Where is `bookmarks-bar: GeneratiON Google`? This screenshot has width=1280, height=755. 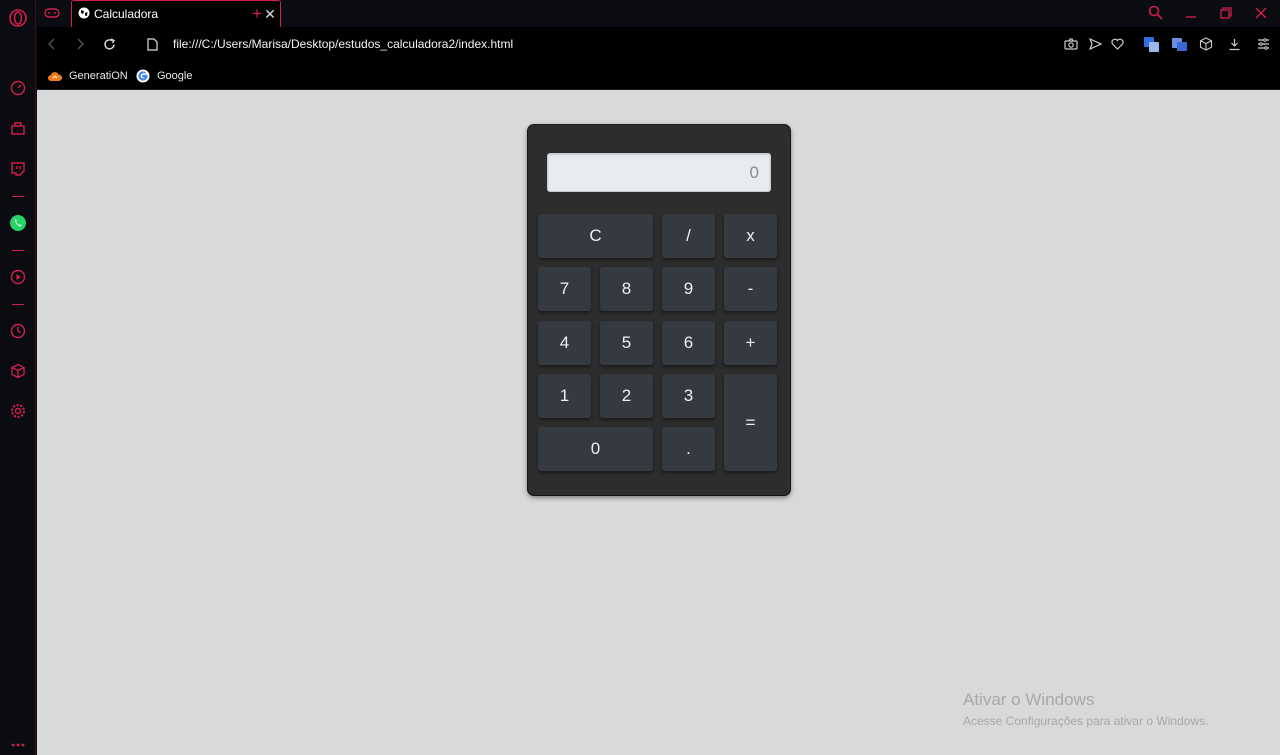 bookmarks-bar: GeneratiON Google is located at coordinates (658, 76).